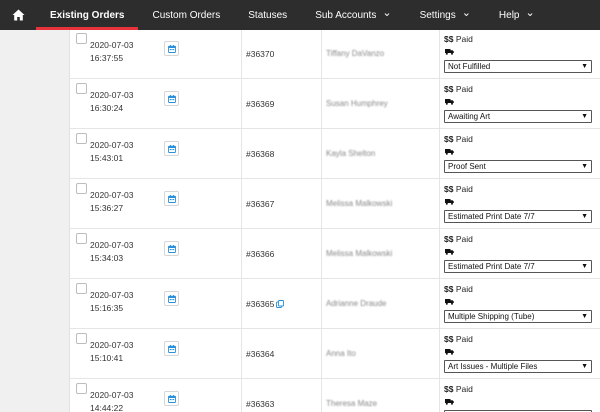 Image resolution: width=600 pixels, height=412 pixels. What do you see at coordinates (107, 58) in the screenshot?
I see `order-time: 16:37:55` at bounding box center [107, 58].